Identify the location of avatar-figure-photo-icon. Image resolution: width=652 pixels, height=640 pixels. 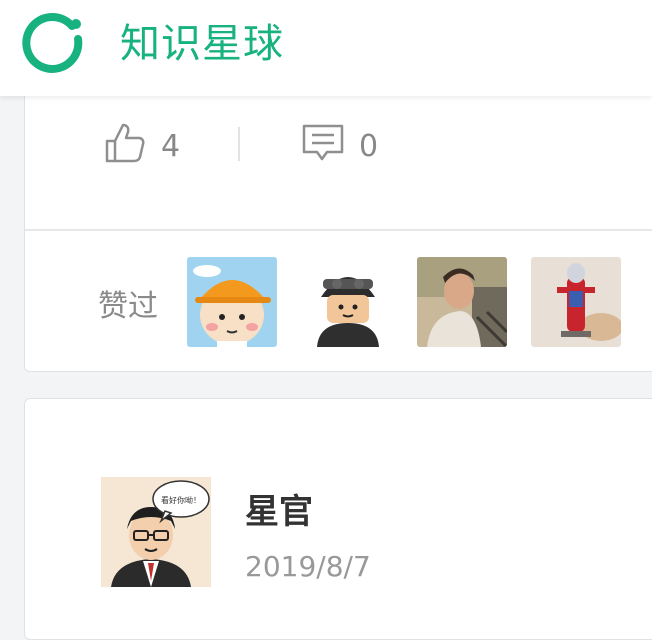
(576, 302).